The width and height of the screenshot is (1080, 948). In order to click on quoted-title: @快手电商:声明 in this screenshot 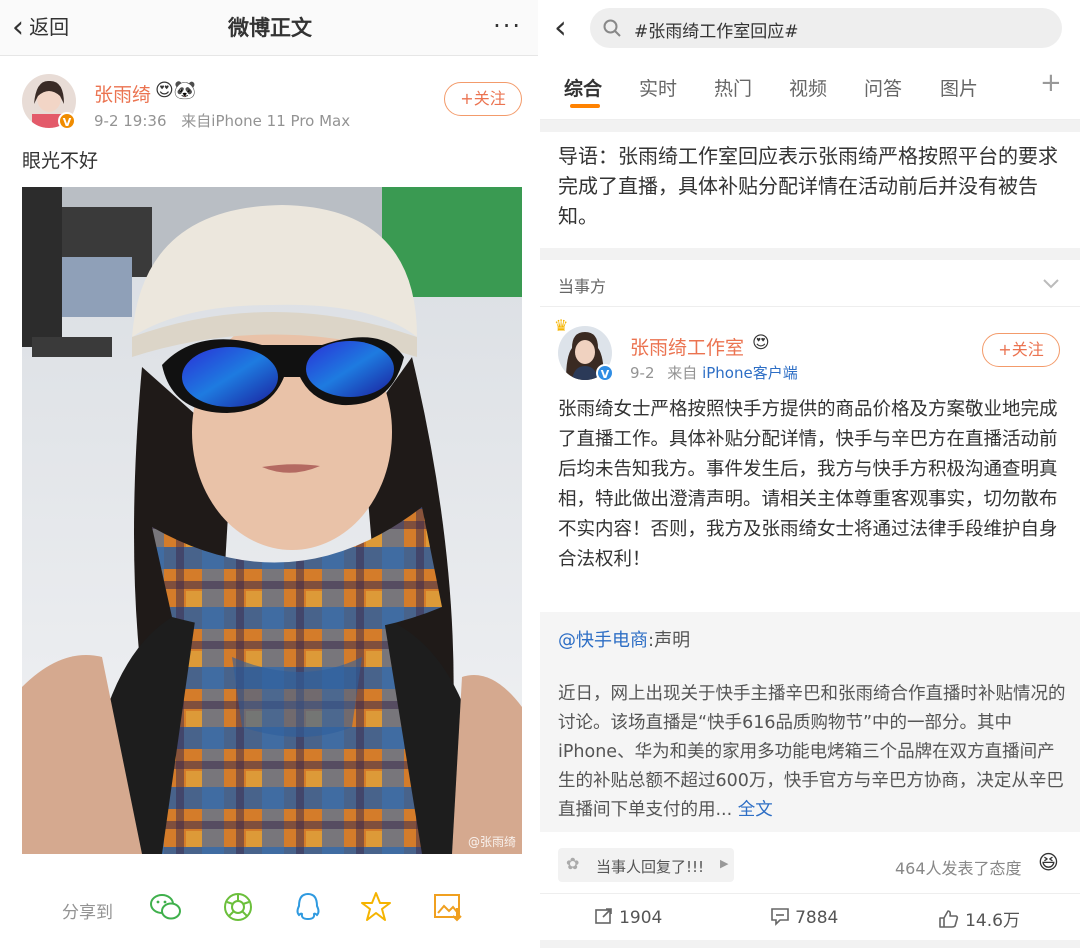, I will do `click(624, 639)`.